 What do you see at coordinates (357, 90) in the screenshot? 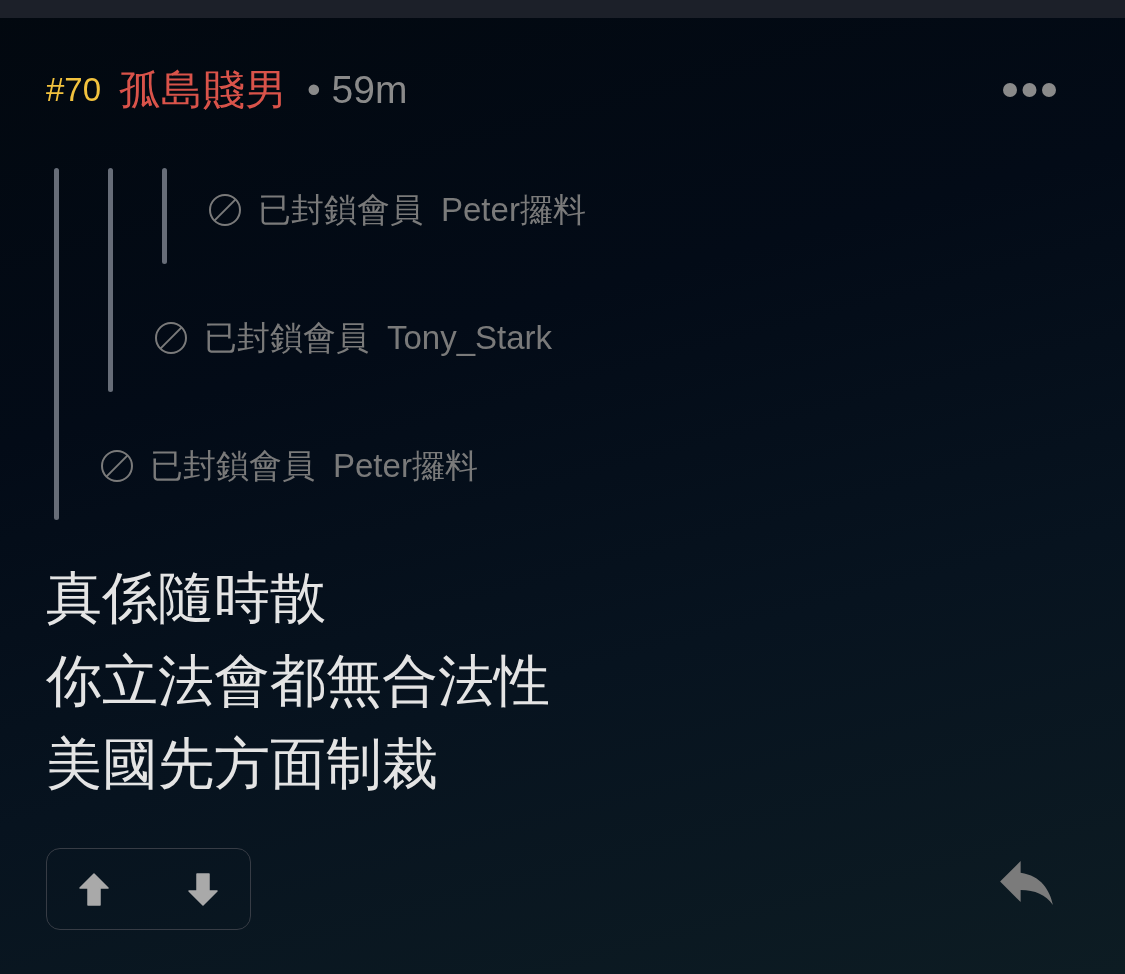
I see `post-time: • 59m` at bounding box center [357, 90].